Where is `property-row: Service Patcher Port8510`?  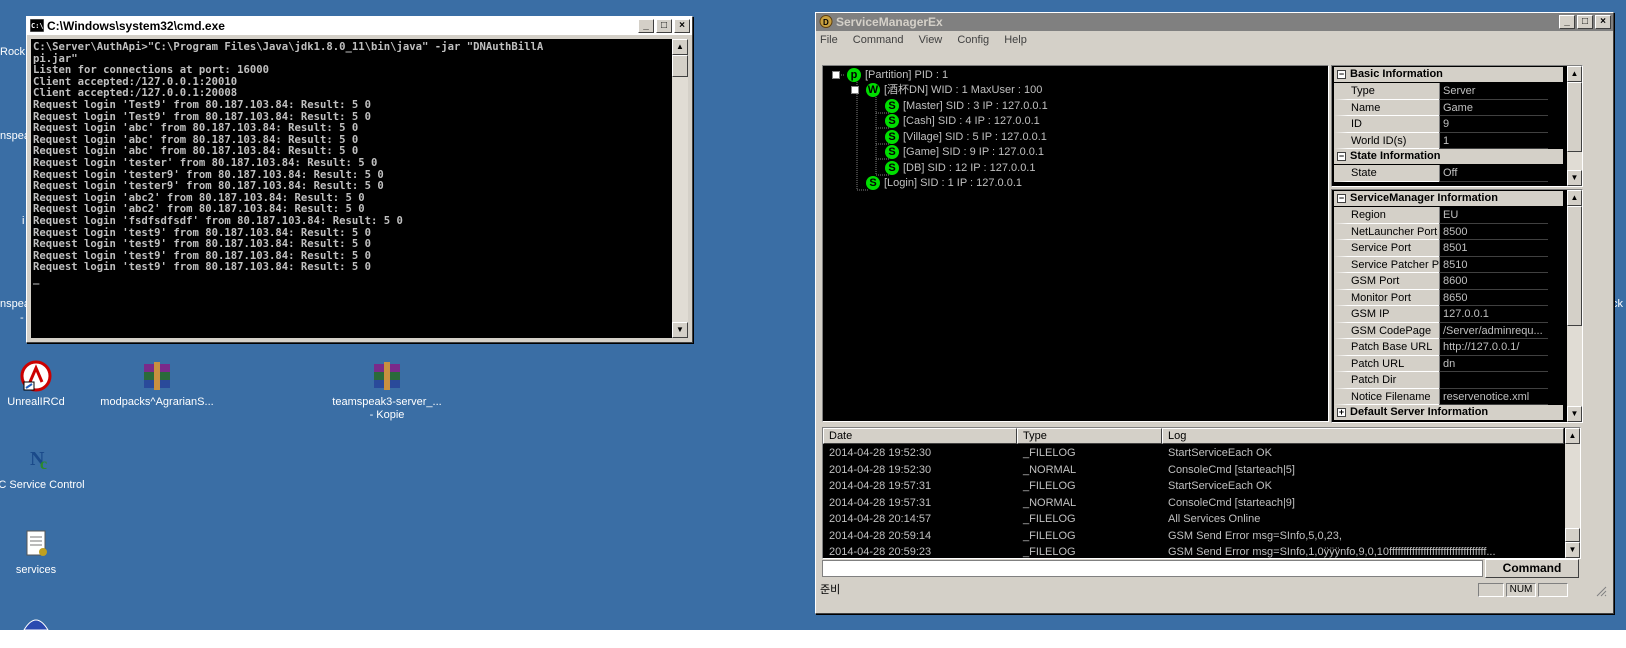
property-row: Service Patcher Port8510 is located at coordinates (1441, 264).